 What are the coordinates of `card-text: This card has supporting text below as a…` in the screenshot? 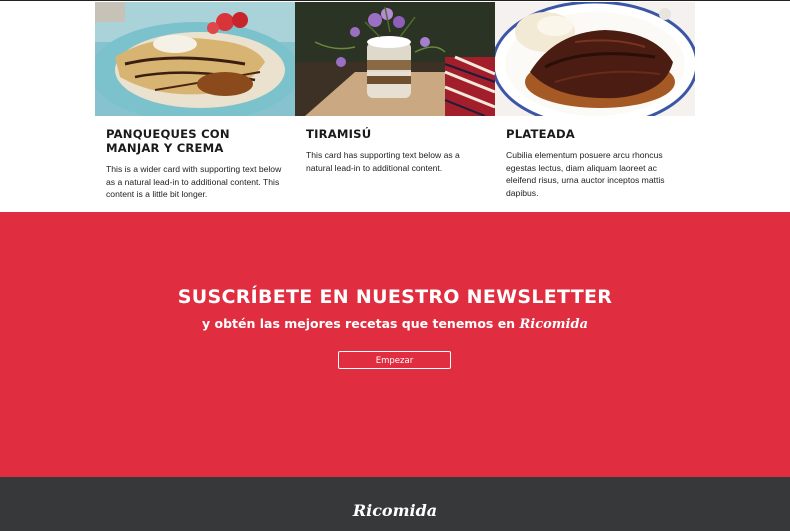 It's located at (383, 161).